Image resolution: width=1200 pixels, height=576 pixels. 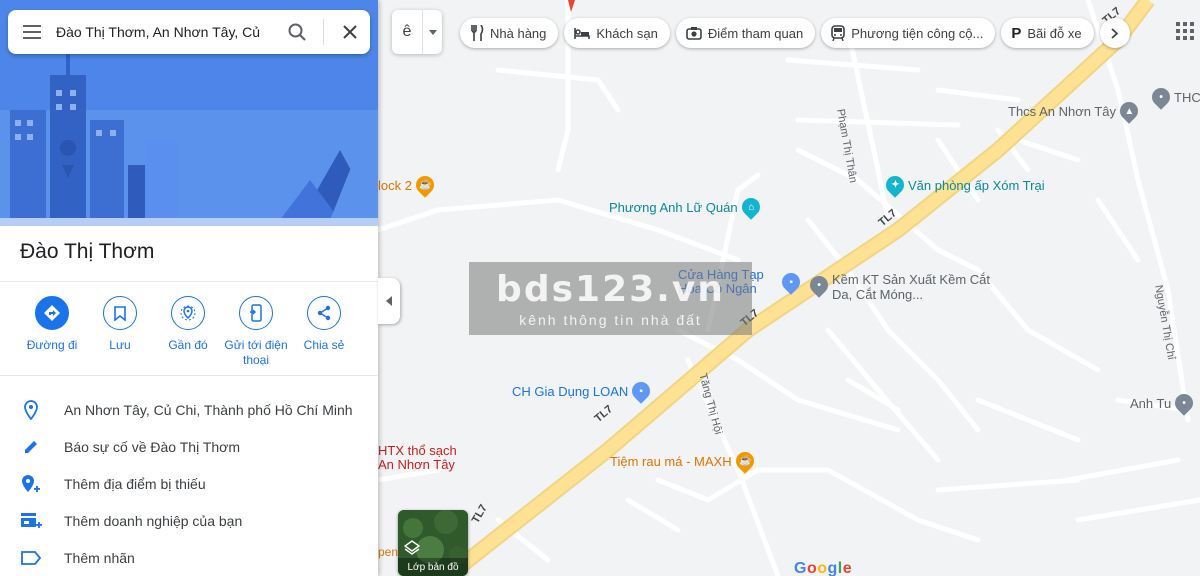 What do you see at coordinates (99, 557) in the screenshot?
I see `add-label-text: Thêm nhãn` at bounding box center [99, 557].